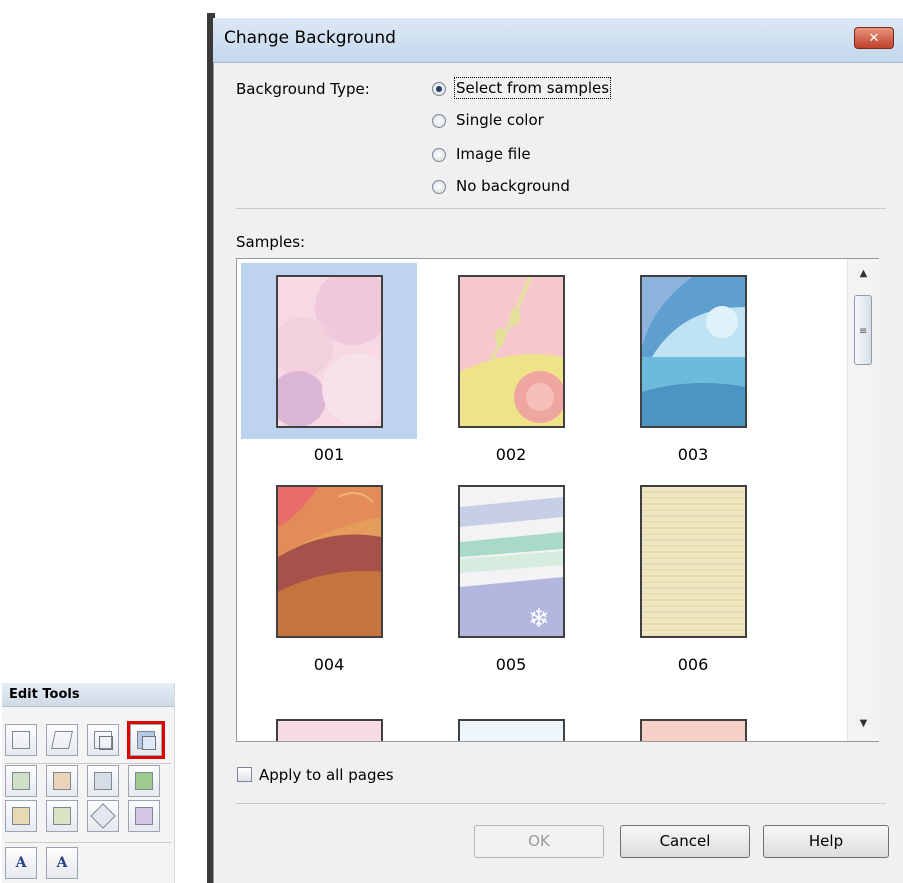 Image resolution: width=903 pixels, height=883 pixels. What do you see at coordinates (146, 740) in the screenshot?
I see `highlight-box` at bounding box center [146, 740].